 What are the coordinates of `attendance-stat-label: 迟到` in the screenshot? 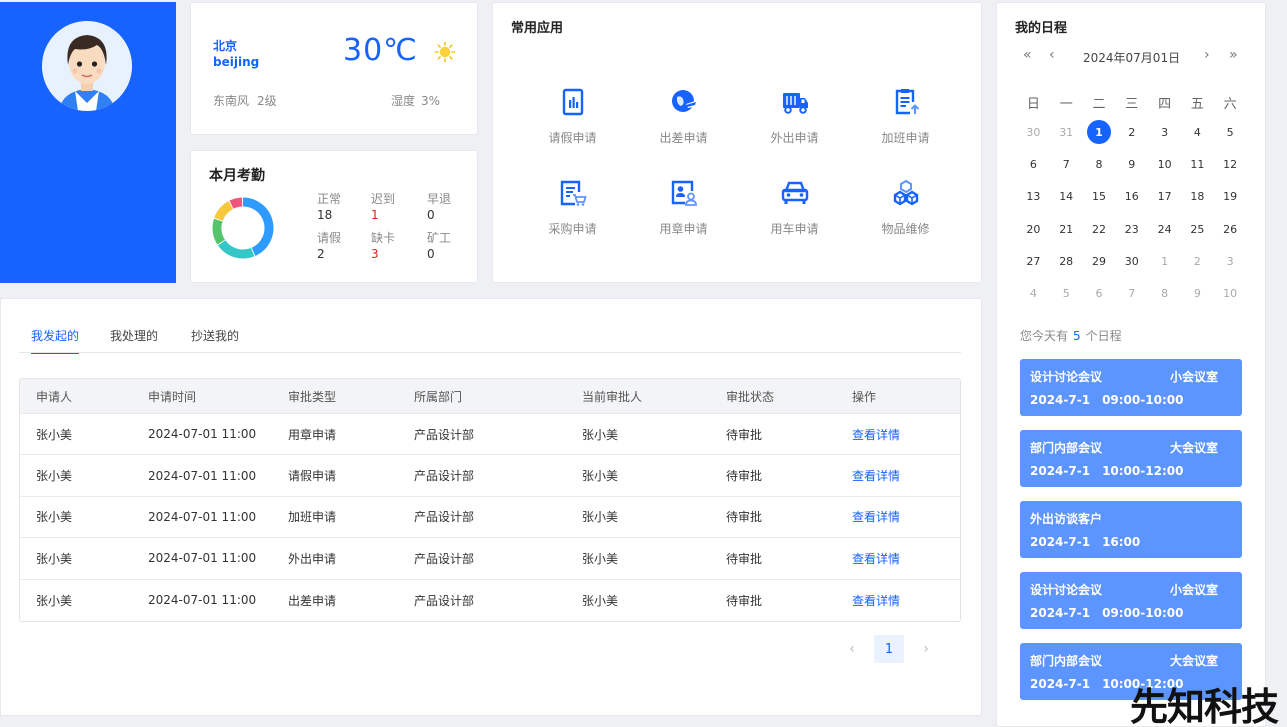 It's located at (383, 199).